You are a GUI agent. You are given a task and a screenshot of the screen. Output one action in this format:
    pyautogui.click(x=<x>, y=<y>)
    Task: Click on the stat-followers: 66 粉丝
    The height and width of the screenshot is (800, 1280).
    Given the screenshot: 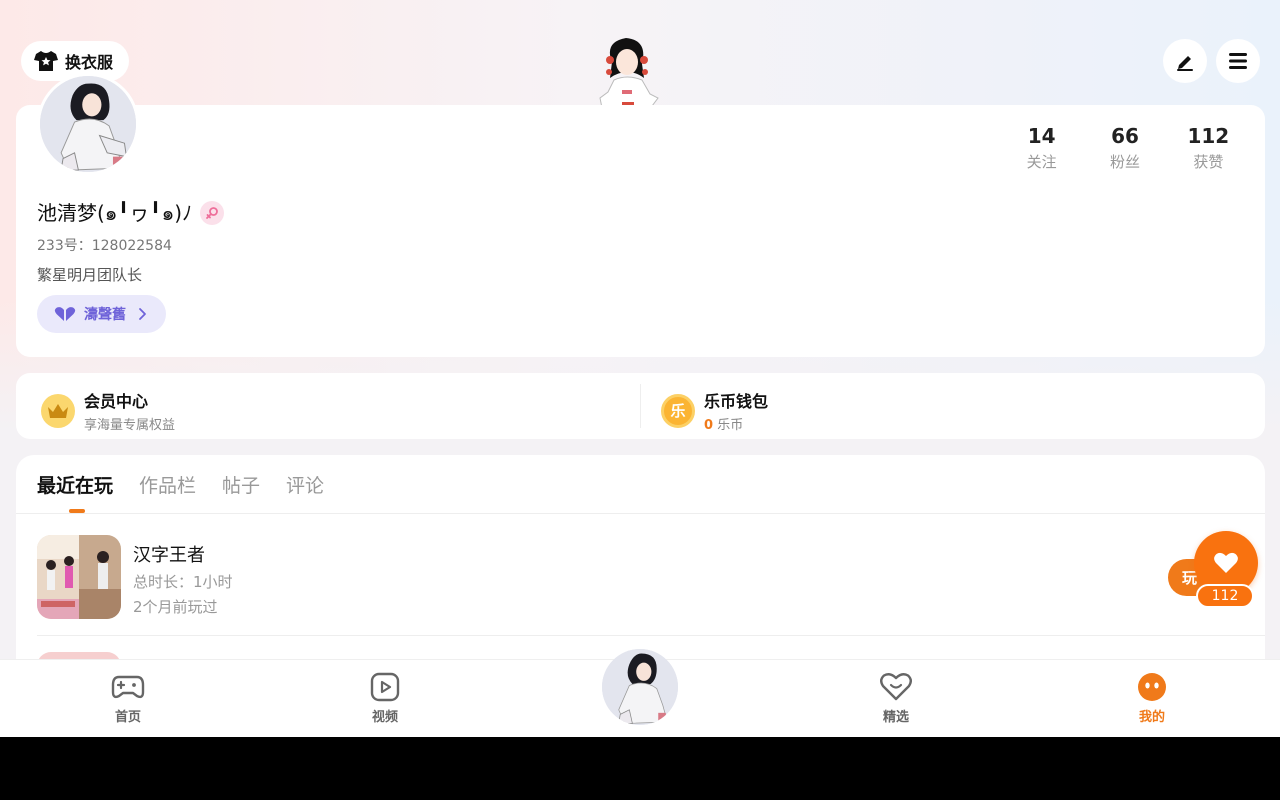 What is the action you would take?
    pyautogui.click(x=1124, y=148)
    